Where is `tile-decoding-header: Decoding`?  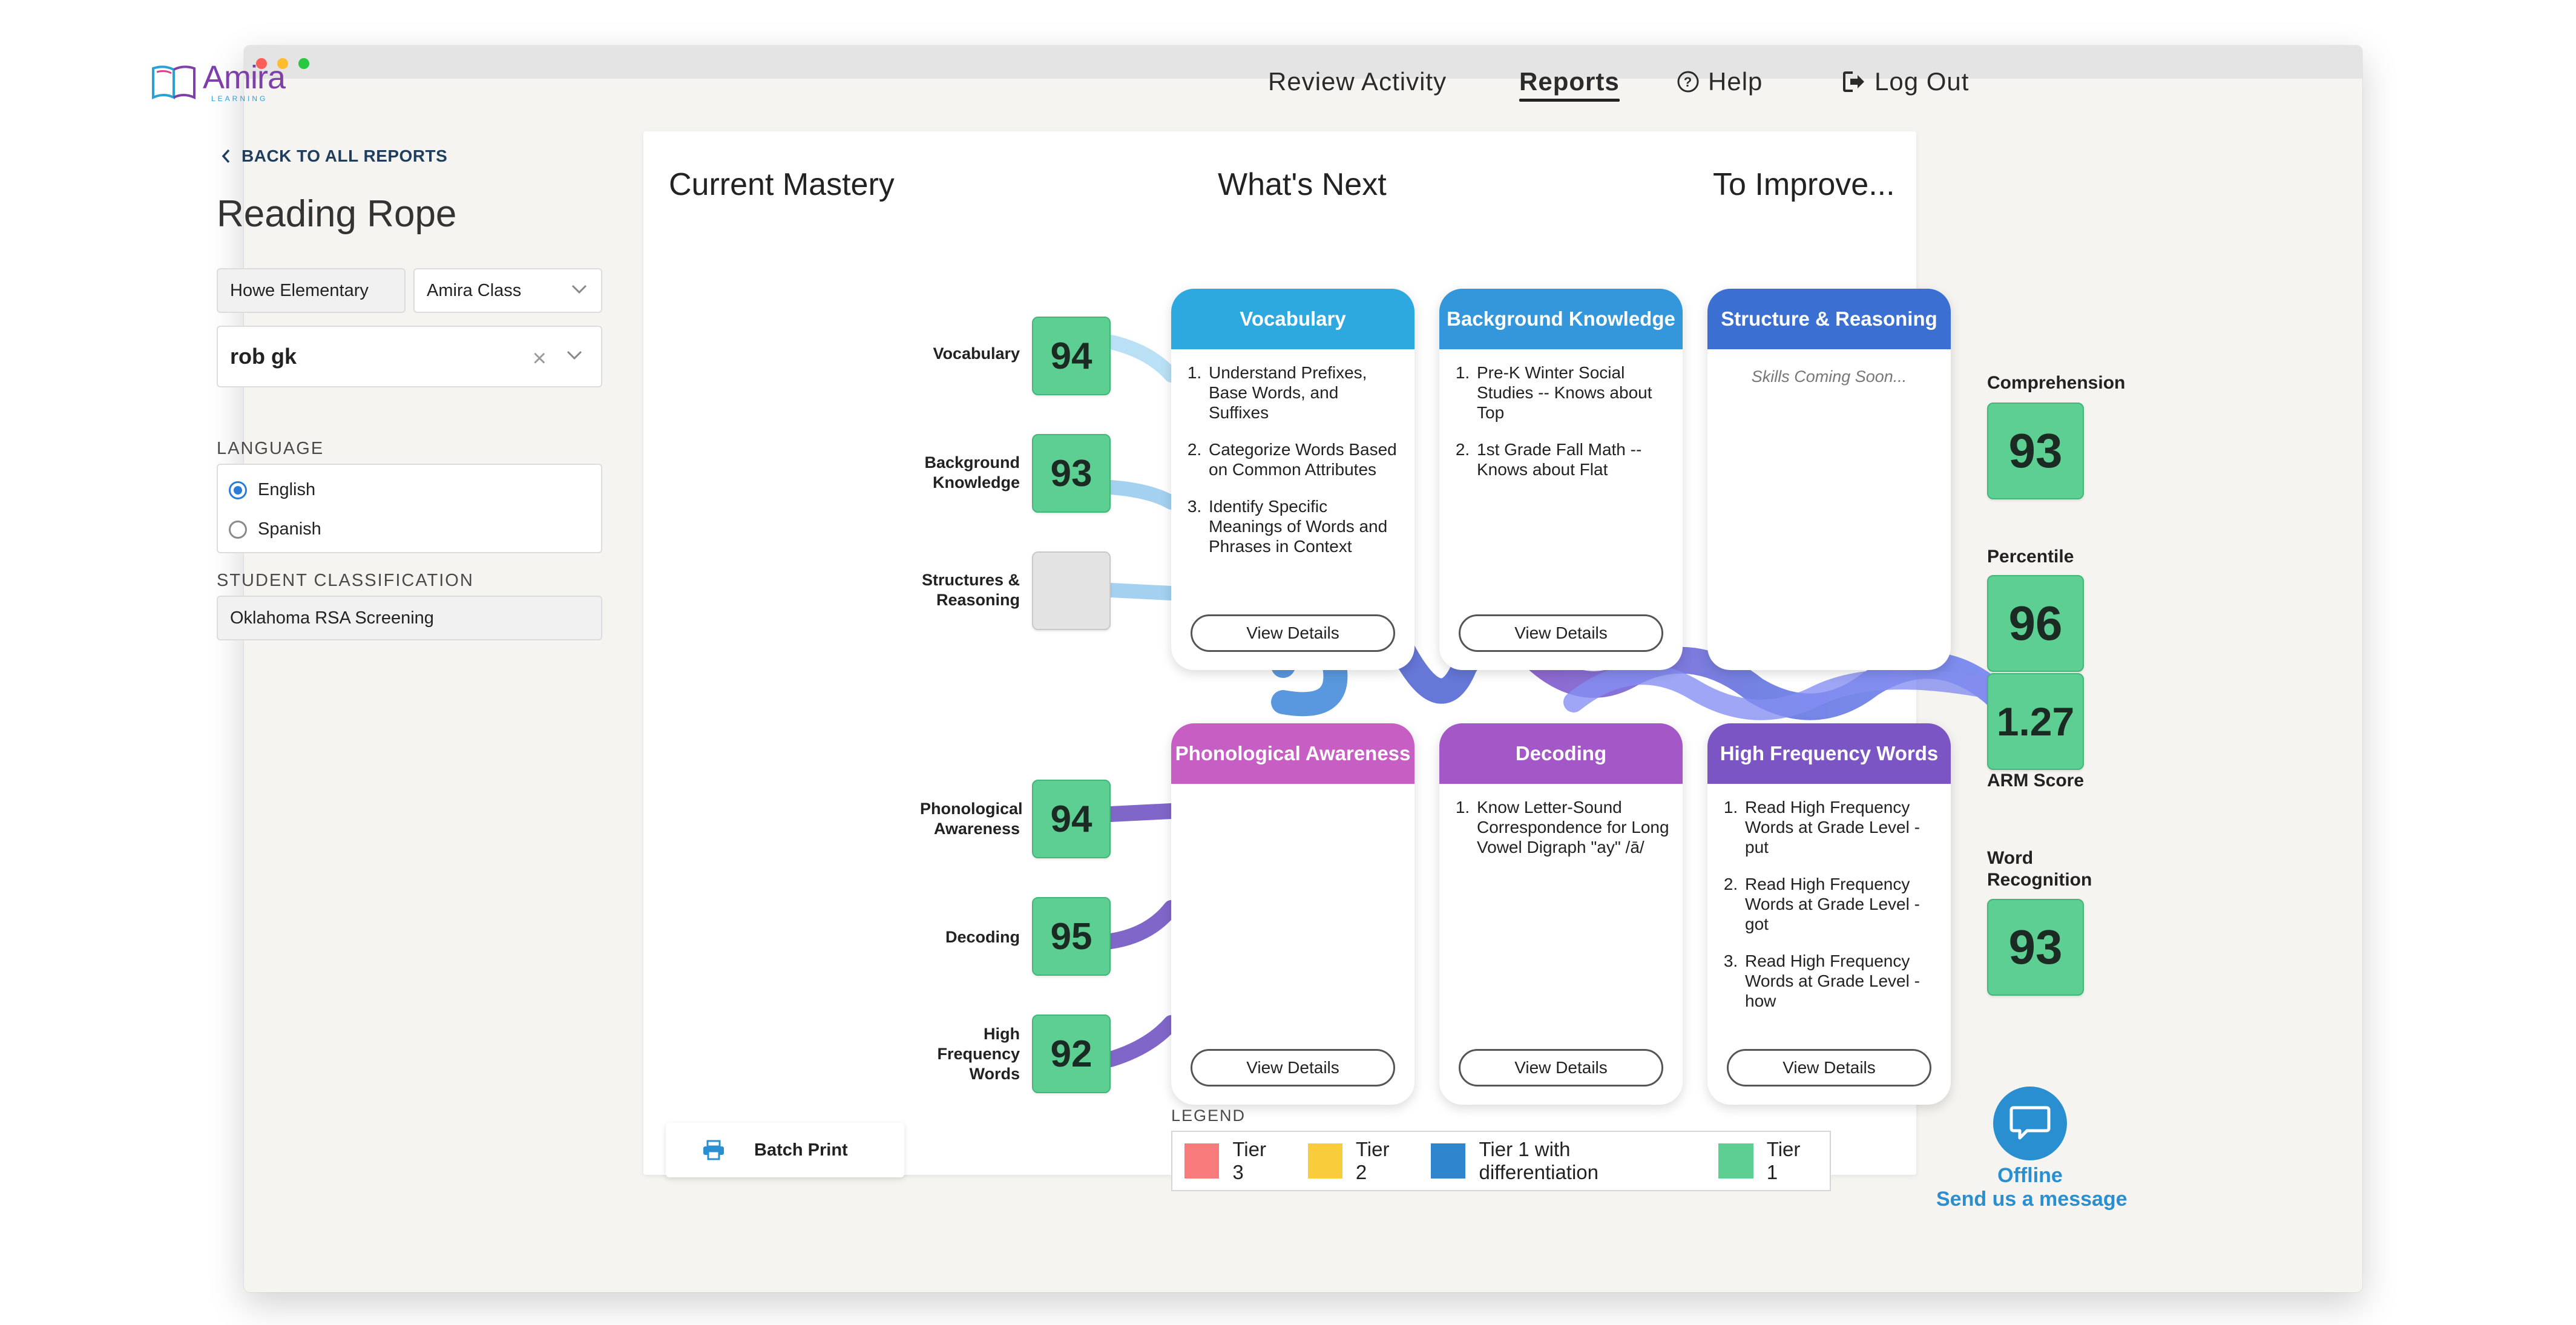 tile-decoding-header: Decoding is located at coordinates (1561, 754).